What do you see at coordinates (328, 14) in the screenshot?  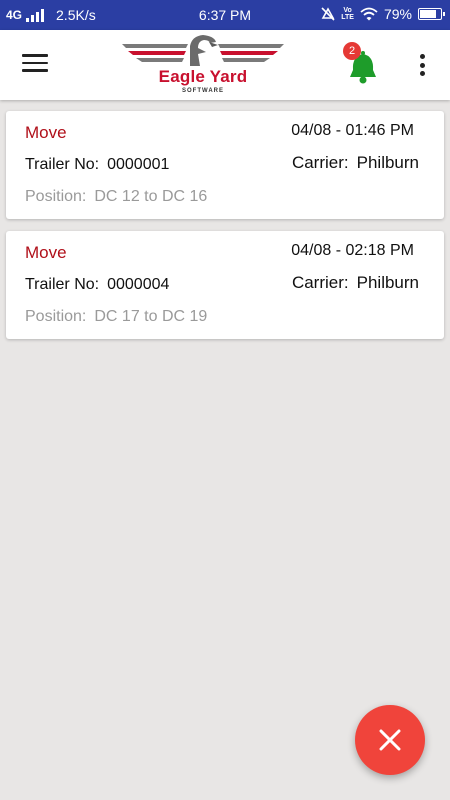 I see `muted-notification-icon` at bounding box center [328, 14].